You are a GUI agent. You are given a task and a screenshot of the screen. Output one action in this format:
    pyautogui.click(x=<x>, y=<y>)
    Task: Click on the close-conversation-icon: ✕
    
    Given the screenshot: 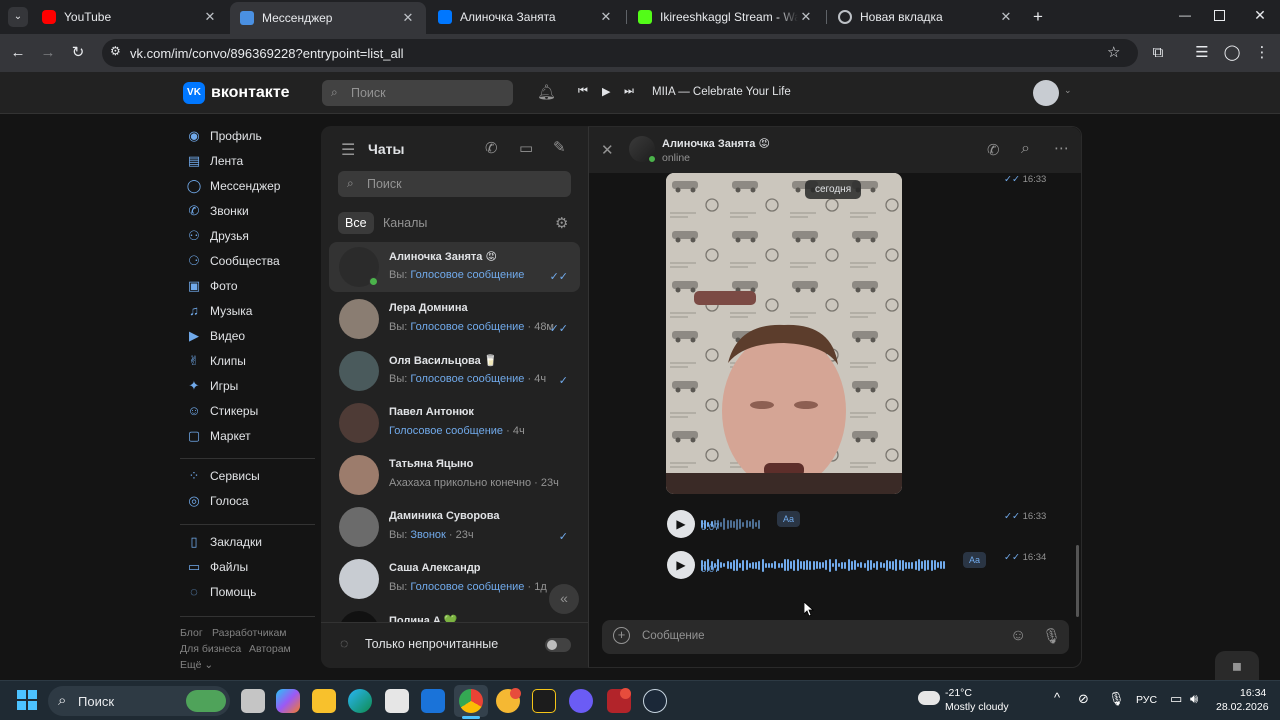 What is the action you would take?
    pyautogui.click(x=607, y=150)
    